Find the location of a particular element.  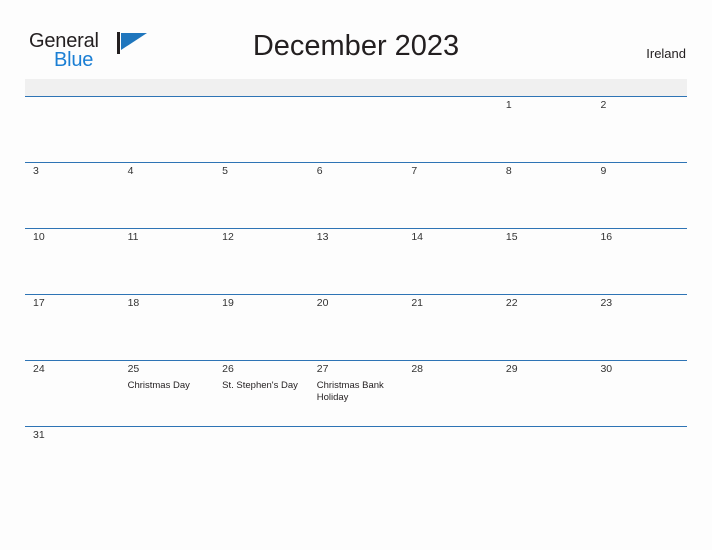

day-cell: 28 is located at coordinates (450, 393).